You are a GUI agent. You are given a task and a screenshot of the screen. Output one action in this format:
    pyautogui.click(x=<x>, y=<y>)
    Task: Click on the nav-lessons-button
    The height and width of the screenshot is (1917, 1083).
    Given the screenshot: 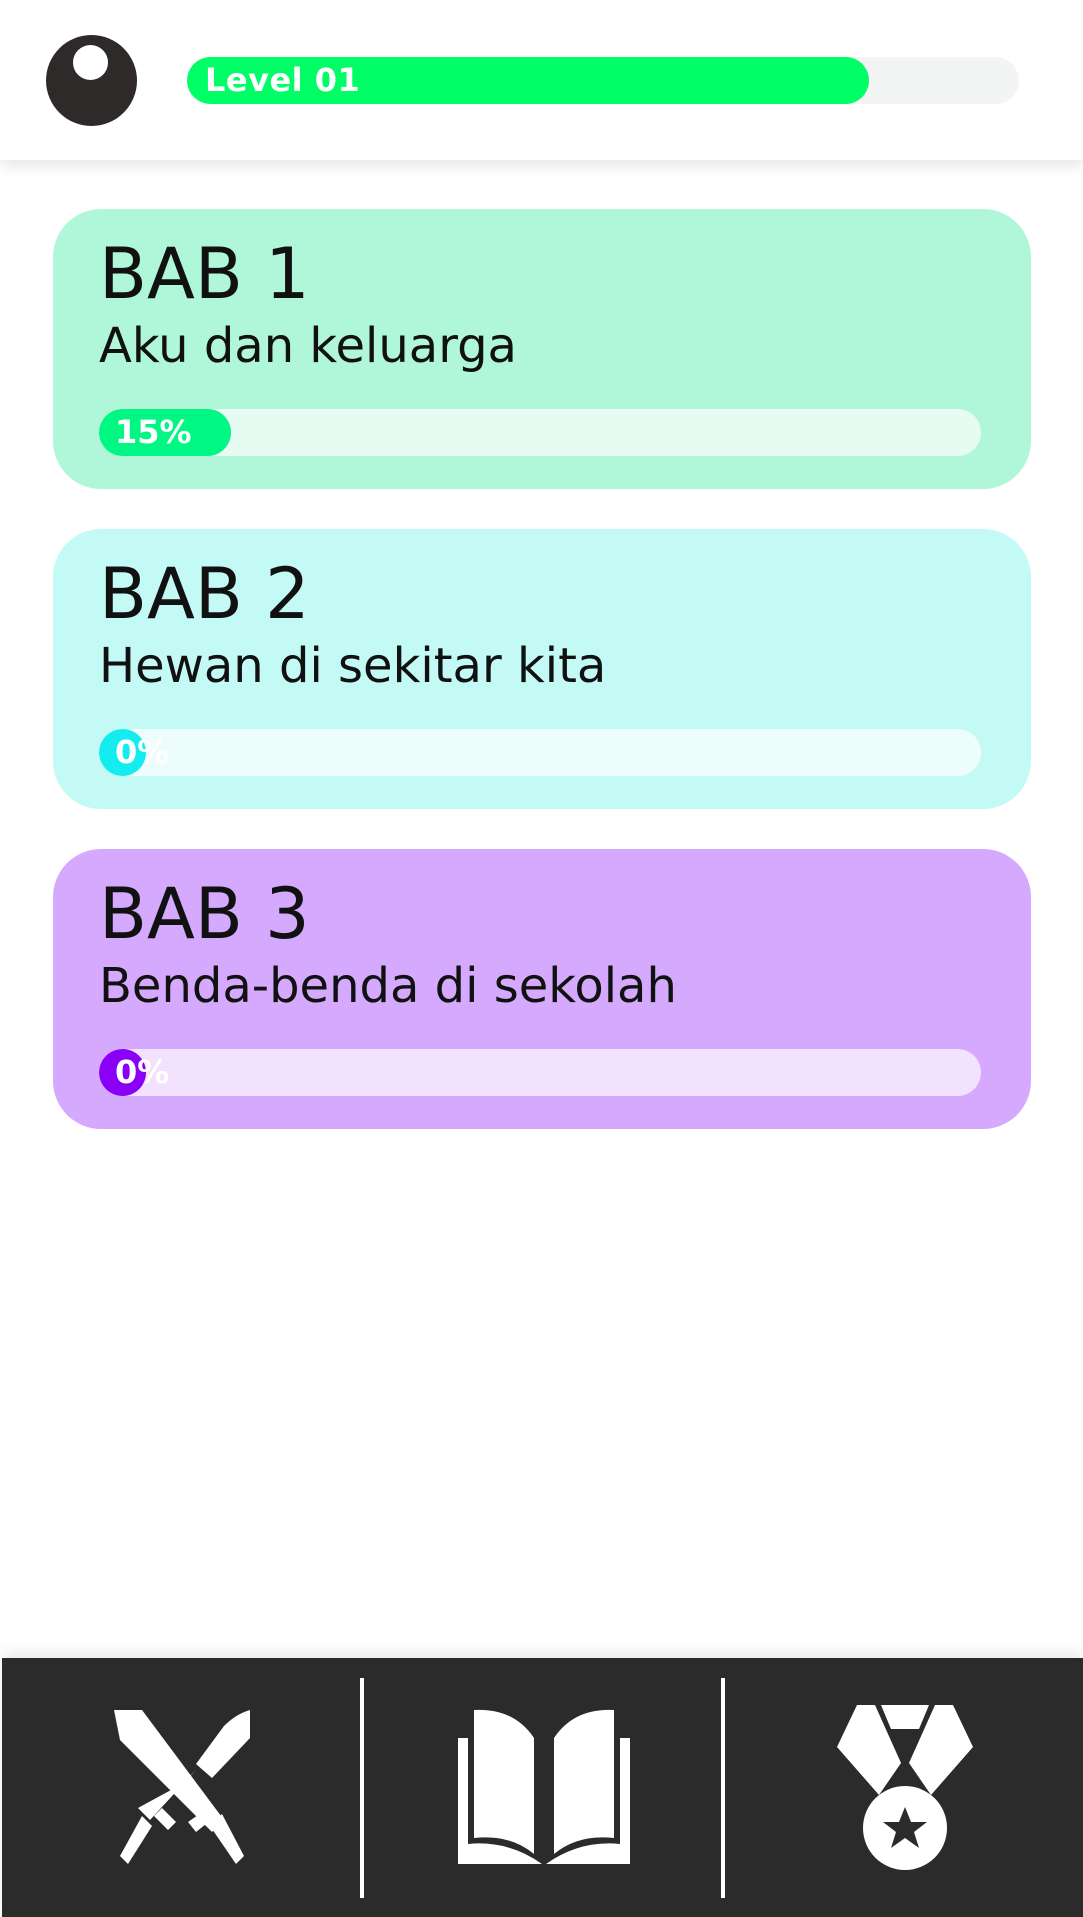 What is the action you would take?
    pyautogui.click(x=544, y=1787)
    